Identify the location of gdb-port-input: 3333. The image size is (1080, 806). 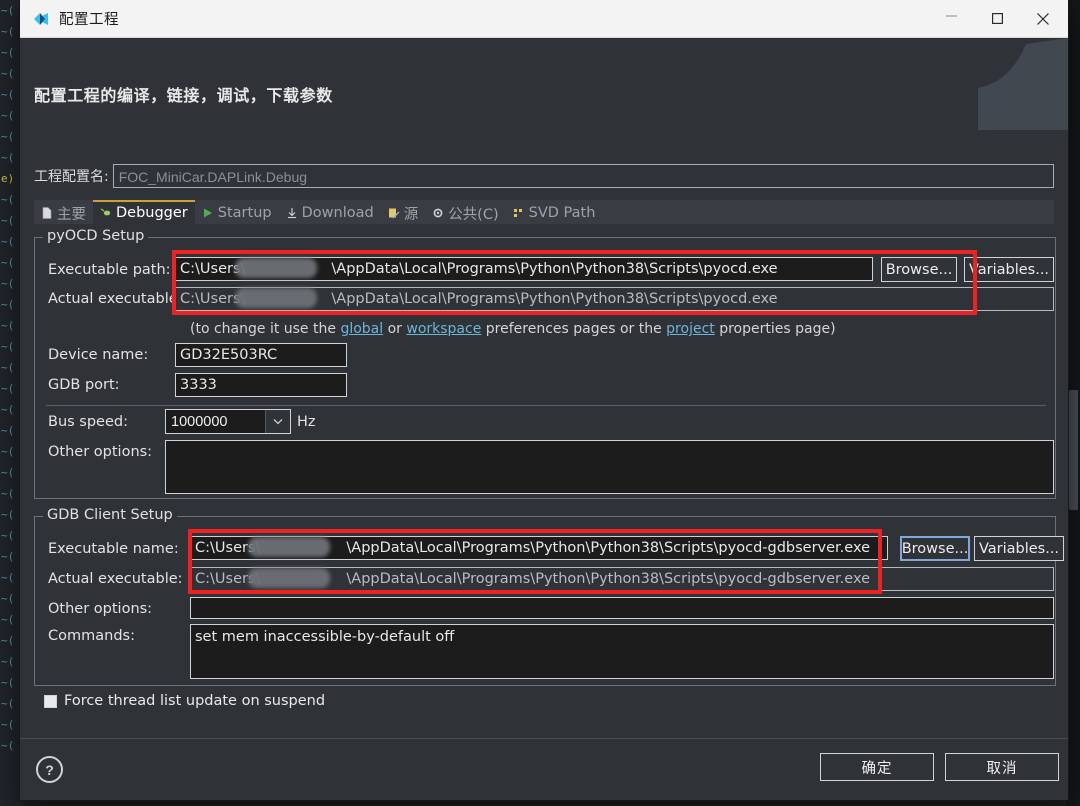
(261, 385).